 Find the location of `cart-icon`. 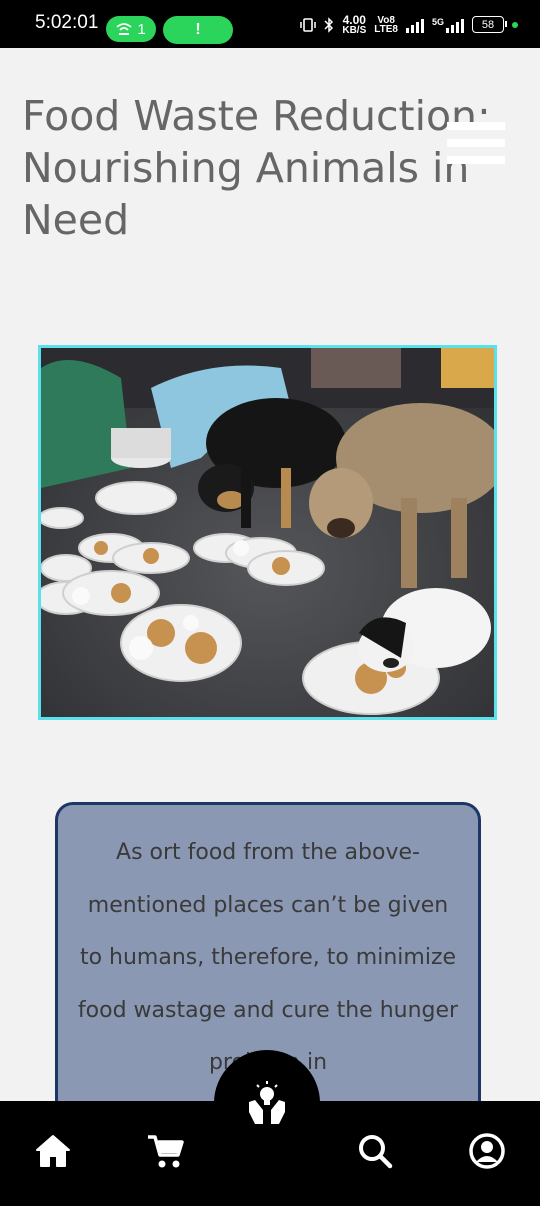

cart-icon is located at coordinates (166, 1151).